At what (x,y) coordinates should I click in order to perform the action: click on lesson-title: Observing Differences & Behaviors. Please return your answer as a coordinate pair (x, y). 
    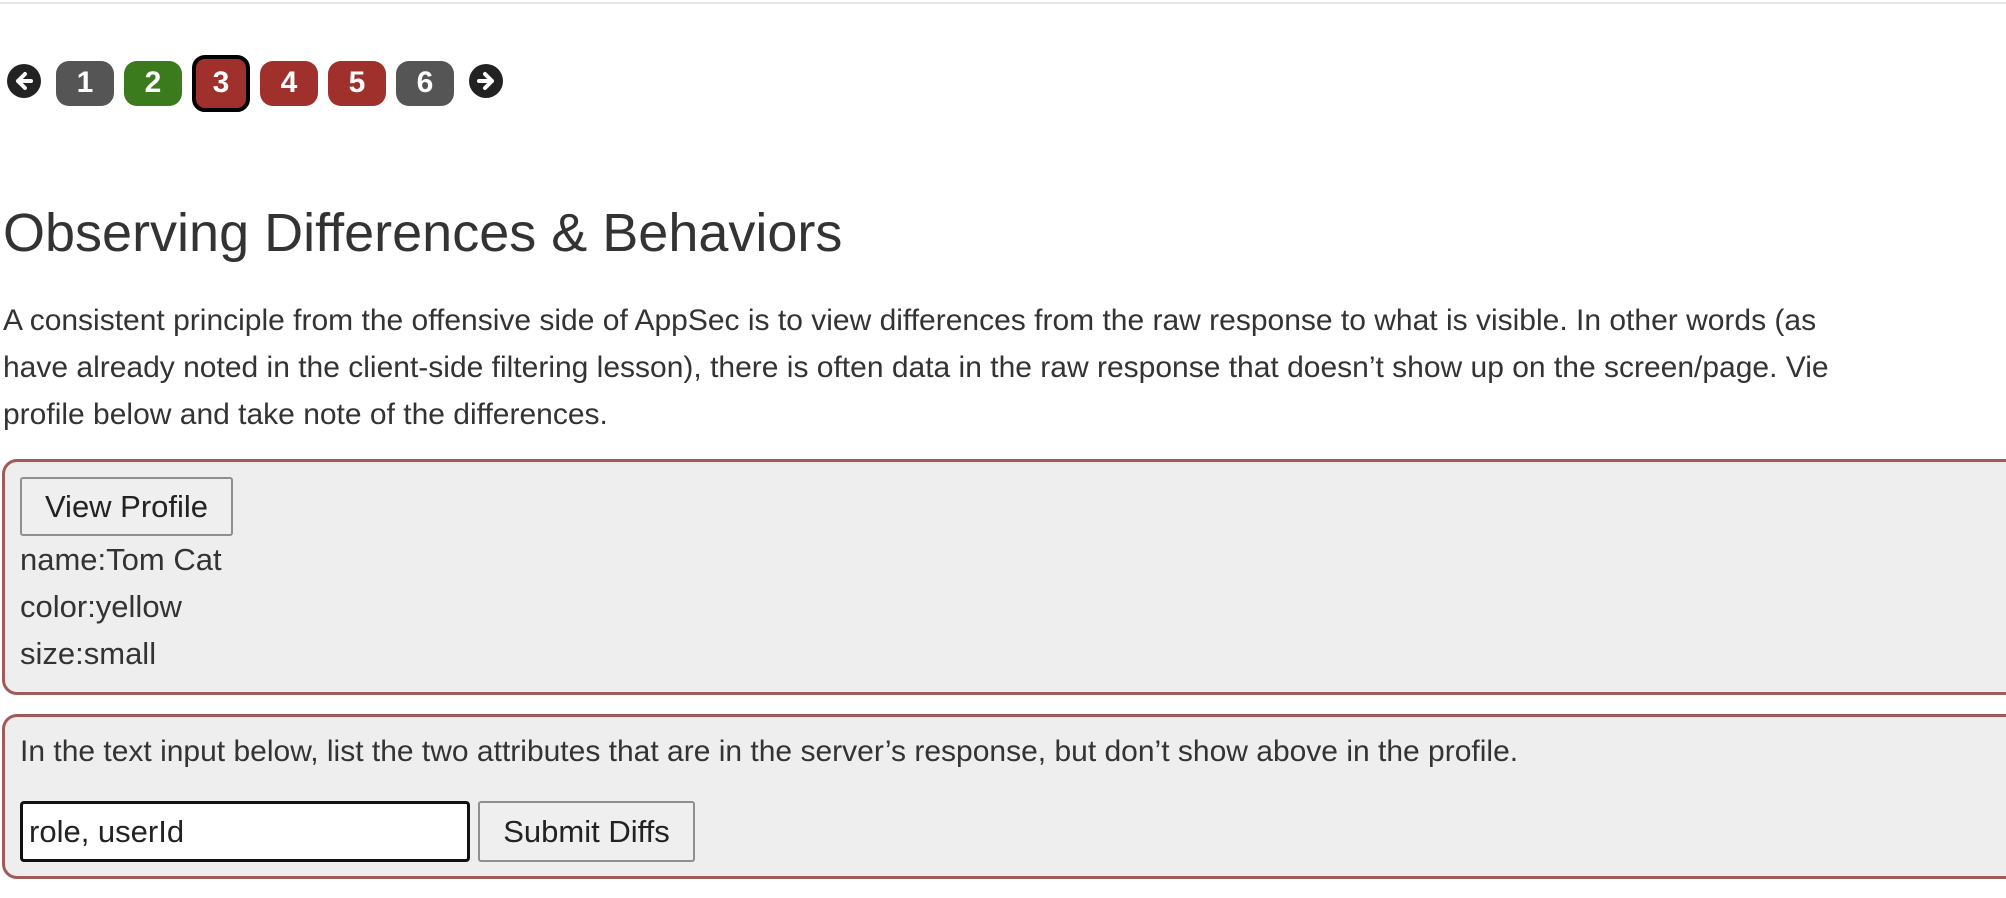
    Looking at the image, I should click on (423, 233).